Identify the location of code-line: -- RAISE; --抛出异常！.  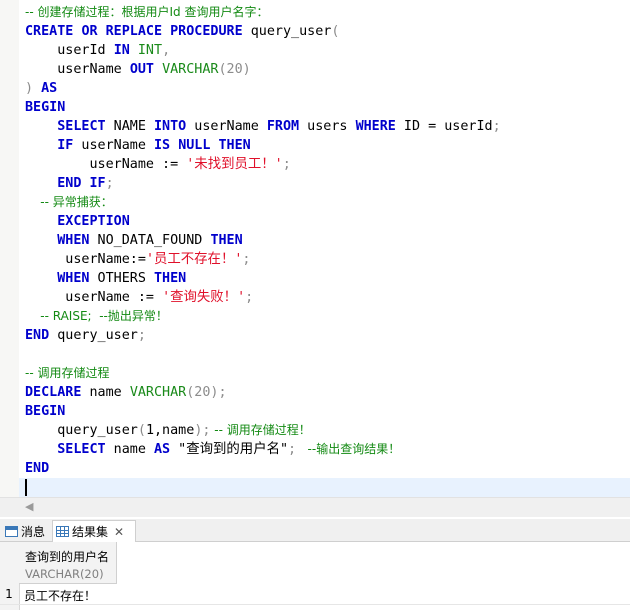
(327, 316).